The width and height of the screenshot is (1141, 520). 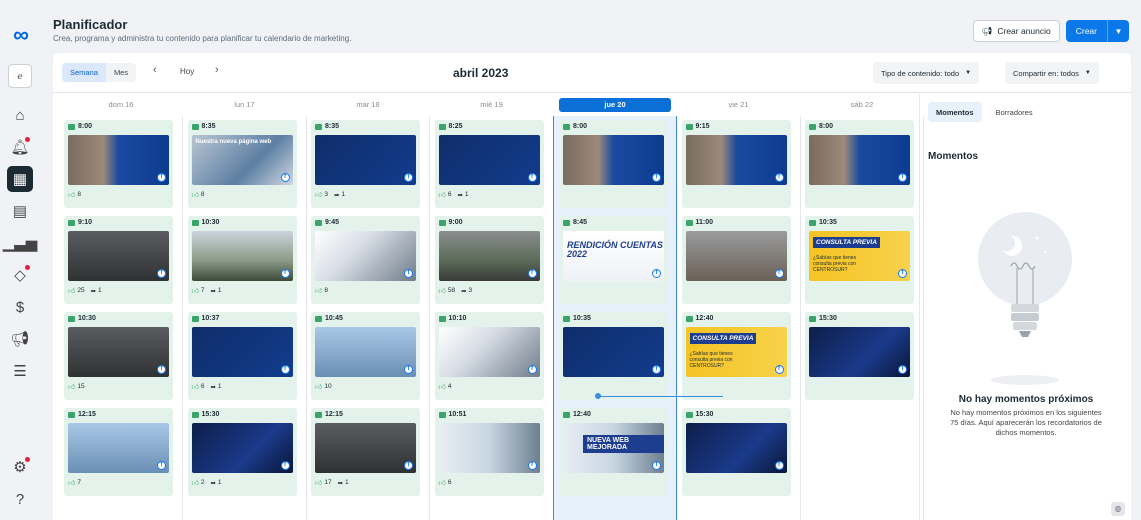 I want to click on post-stats: 👍︎ 8, so click(x=198, y=194).